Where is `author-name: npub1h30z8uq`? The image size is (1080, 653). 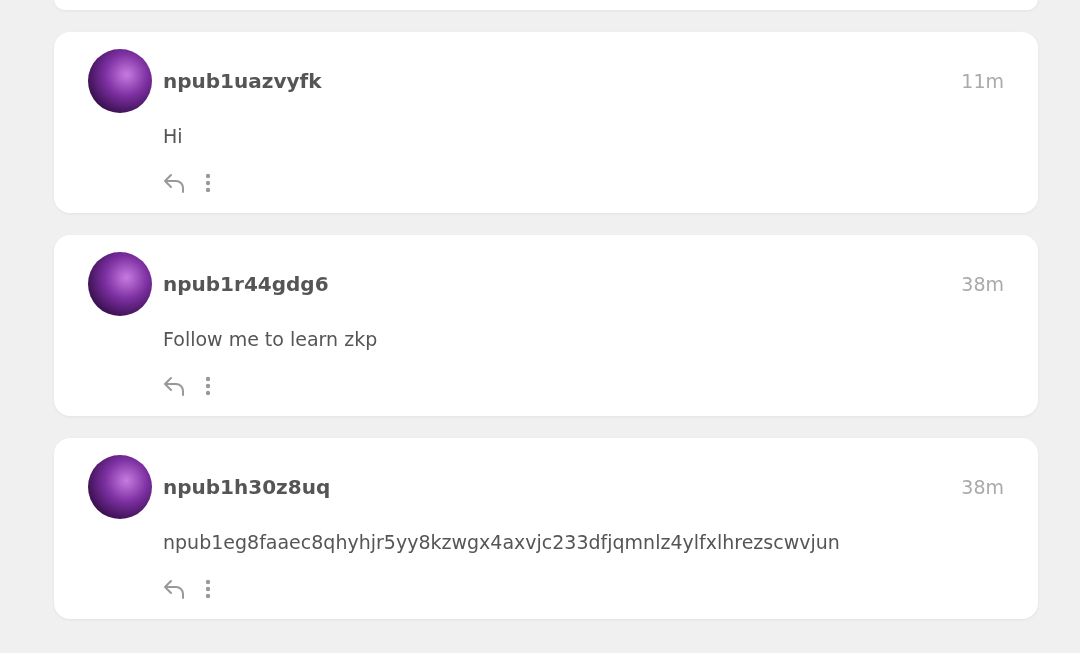
author-name: npub1h30z8uq is located at coordinates (557, 487).